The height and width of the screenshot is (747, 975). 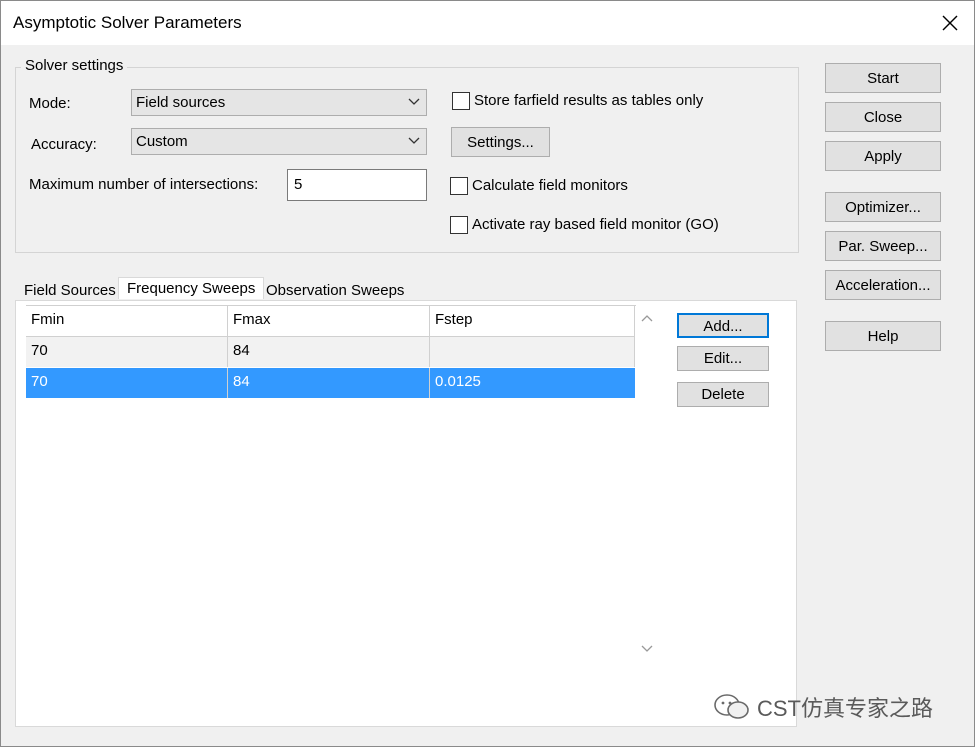 What do you see at coordinates (50, 103) in the screenshot?
I see `mode-label: Mode:` at bounding box center [50, 103].